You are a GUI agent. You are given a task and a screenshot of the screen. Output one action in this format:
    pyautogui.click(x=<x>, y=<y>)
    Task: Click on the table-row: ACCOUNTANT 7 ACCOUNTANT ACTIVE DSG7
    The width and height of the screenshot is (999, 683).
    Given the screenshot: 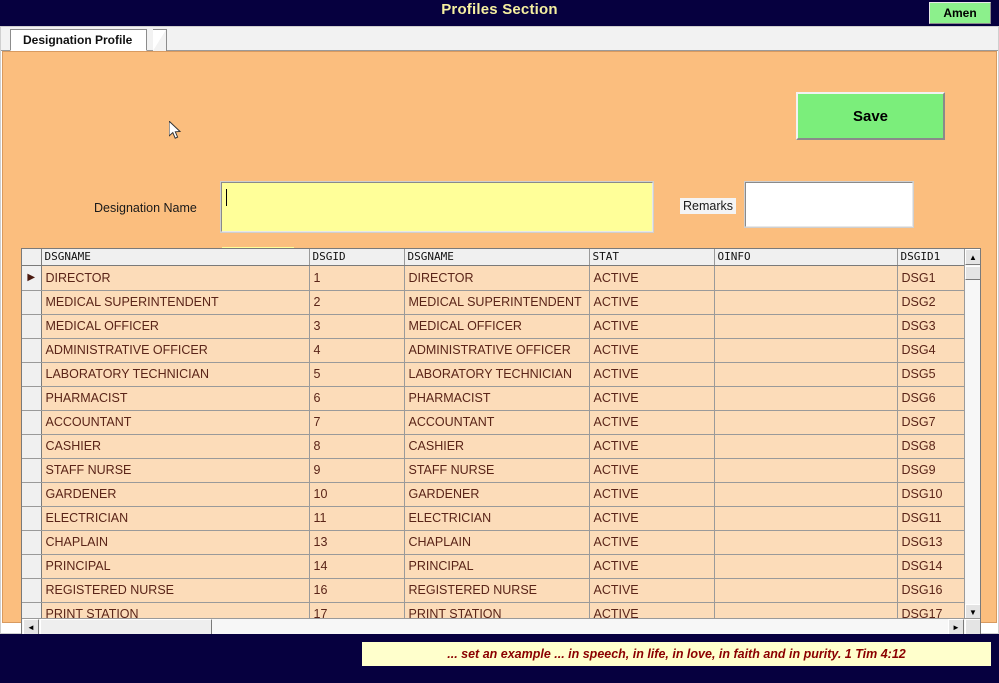 What is the action you would take?
    pyautogui.click(x=493, y=422)
    